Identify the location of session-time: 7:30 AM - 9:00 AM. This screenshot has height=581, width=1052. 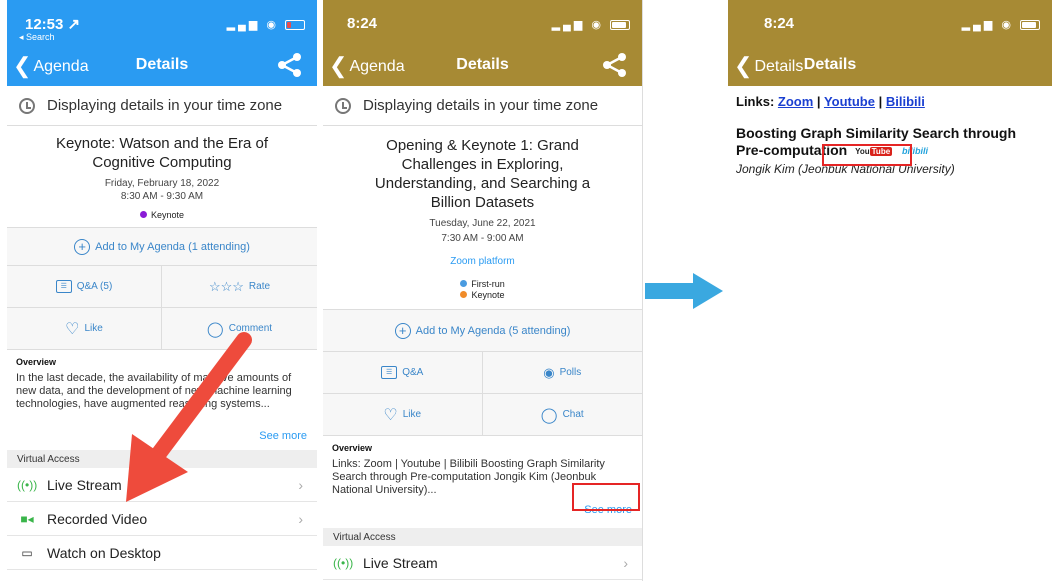
(482, 238).